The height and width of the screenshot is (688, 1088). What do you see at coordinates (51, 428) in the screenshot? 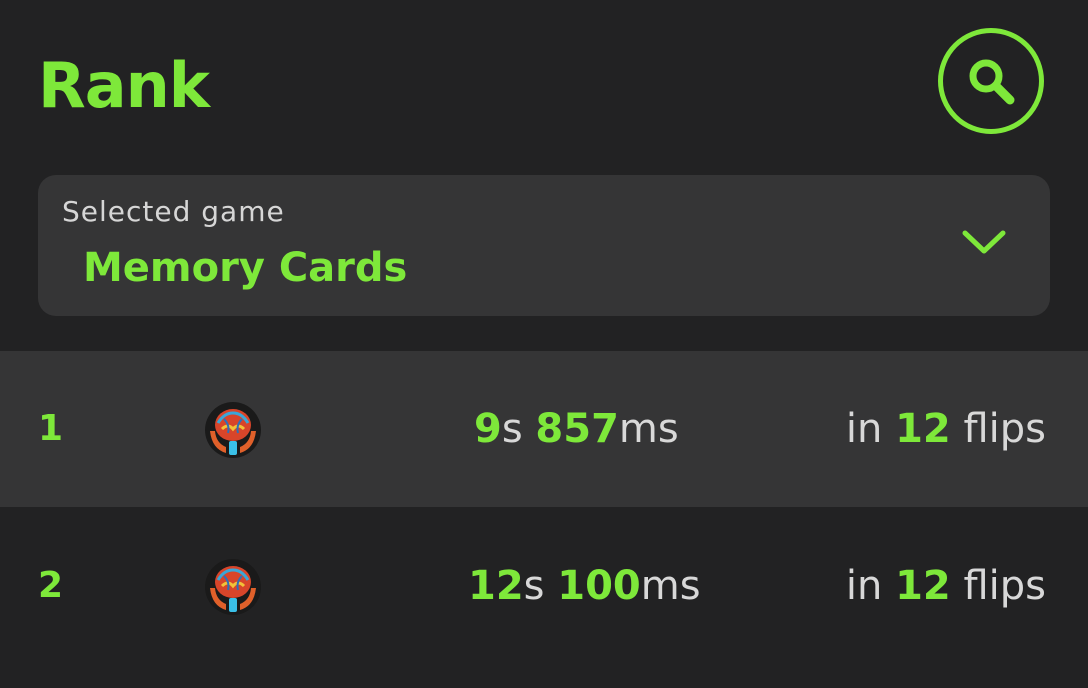
I see `rank-number: 1` at bounding box center [51, 428].